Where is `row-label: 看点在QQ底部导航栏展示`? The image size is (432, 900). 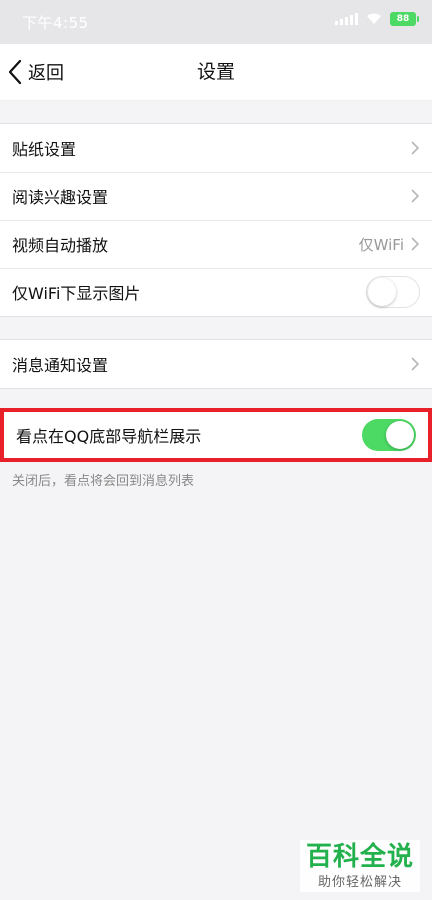 row-label: 看点在QQ底部导航栏展示 is located at coordinates (109, 436).